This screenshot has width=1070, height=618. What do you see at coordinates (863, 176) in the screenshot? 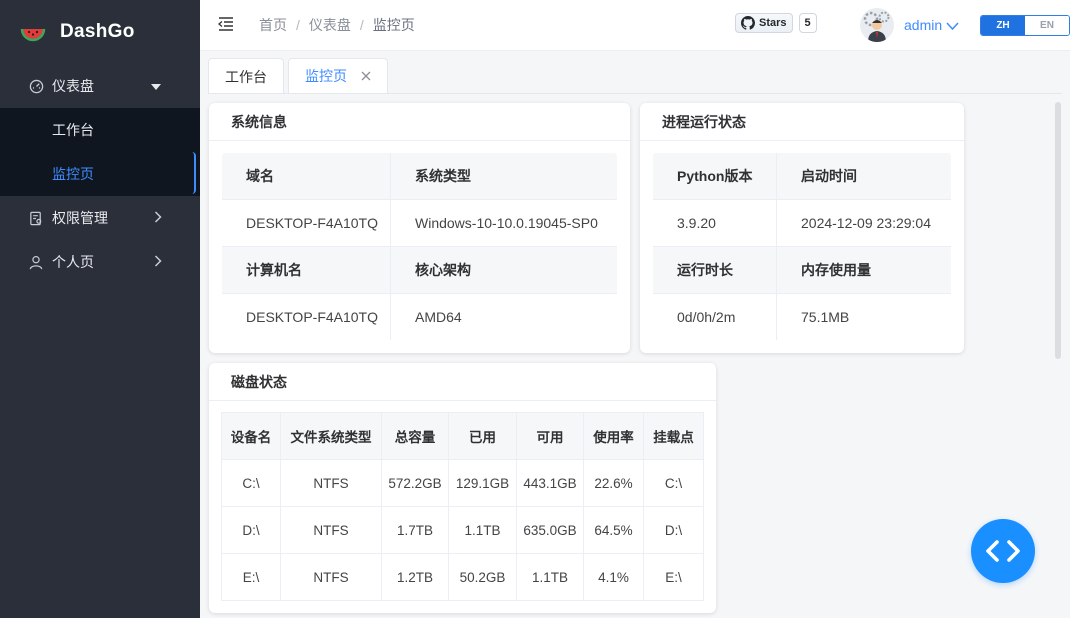
I see `table-header-cell: 启动时间` at bounding box center [863, 176].